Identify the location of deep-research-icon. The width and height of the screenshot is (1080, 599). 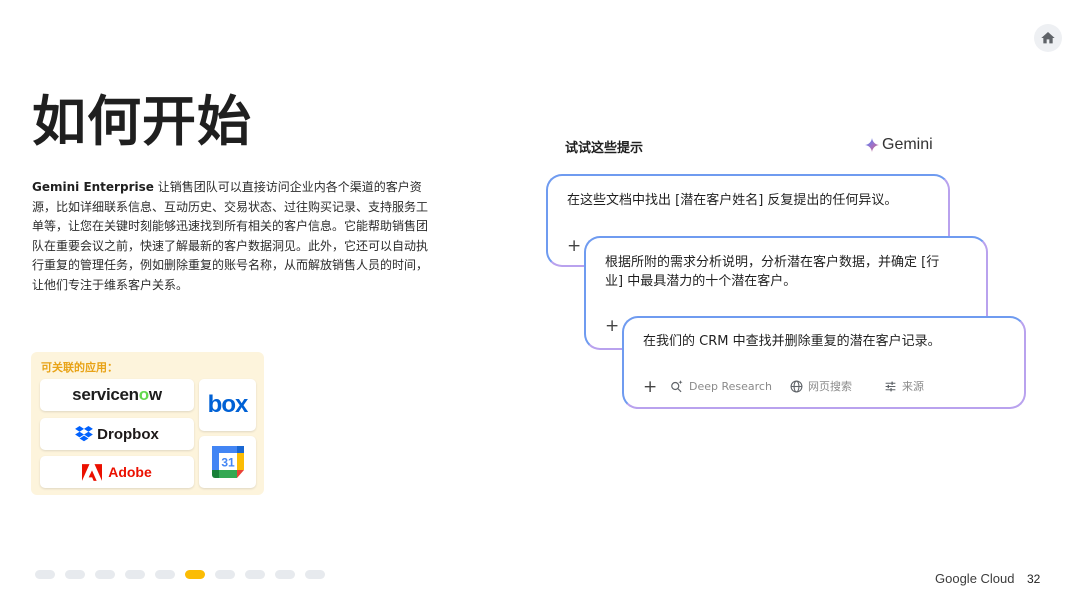
(677, 386).